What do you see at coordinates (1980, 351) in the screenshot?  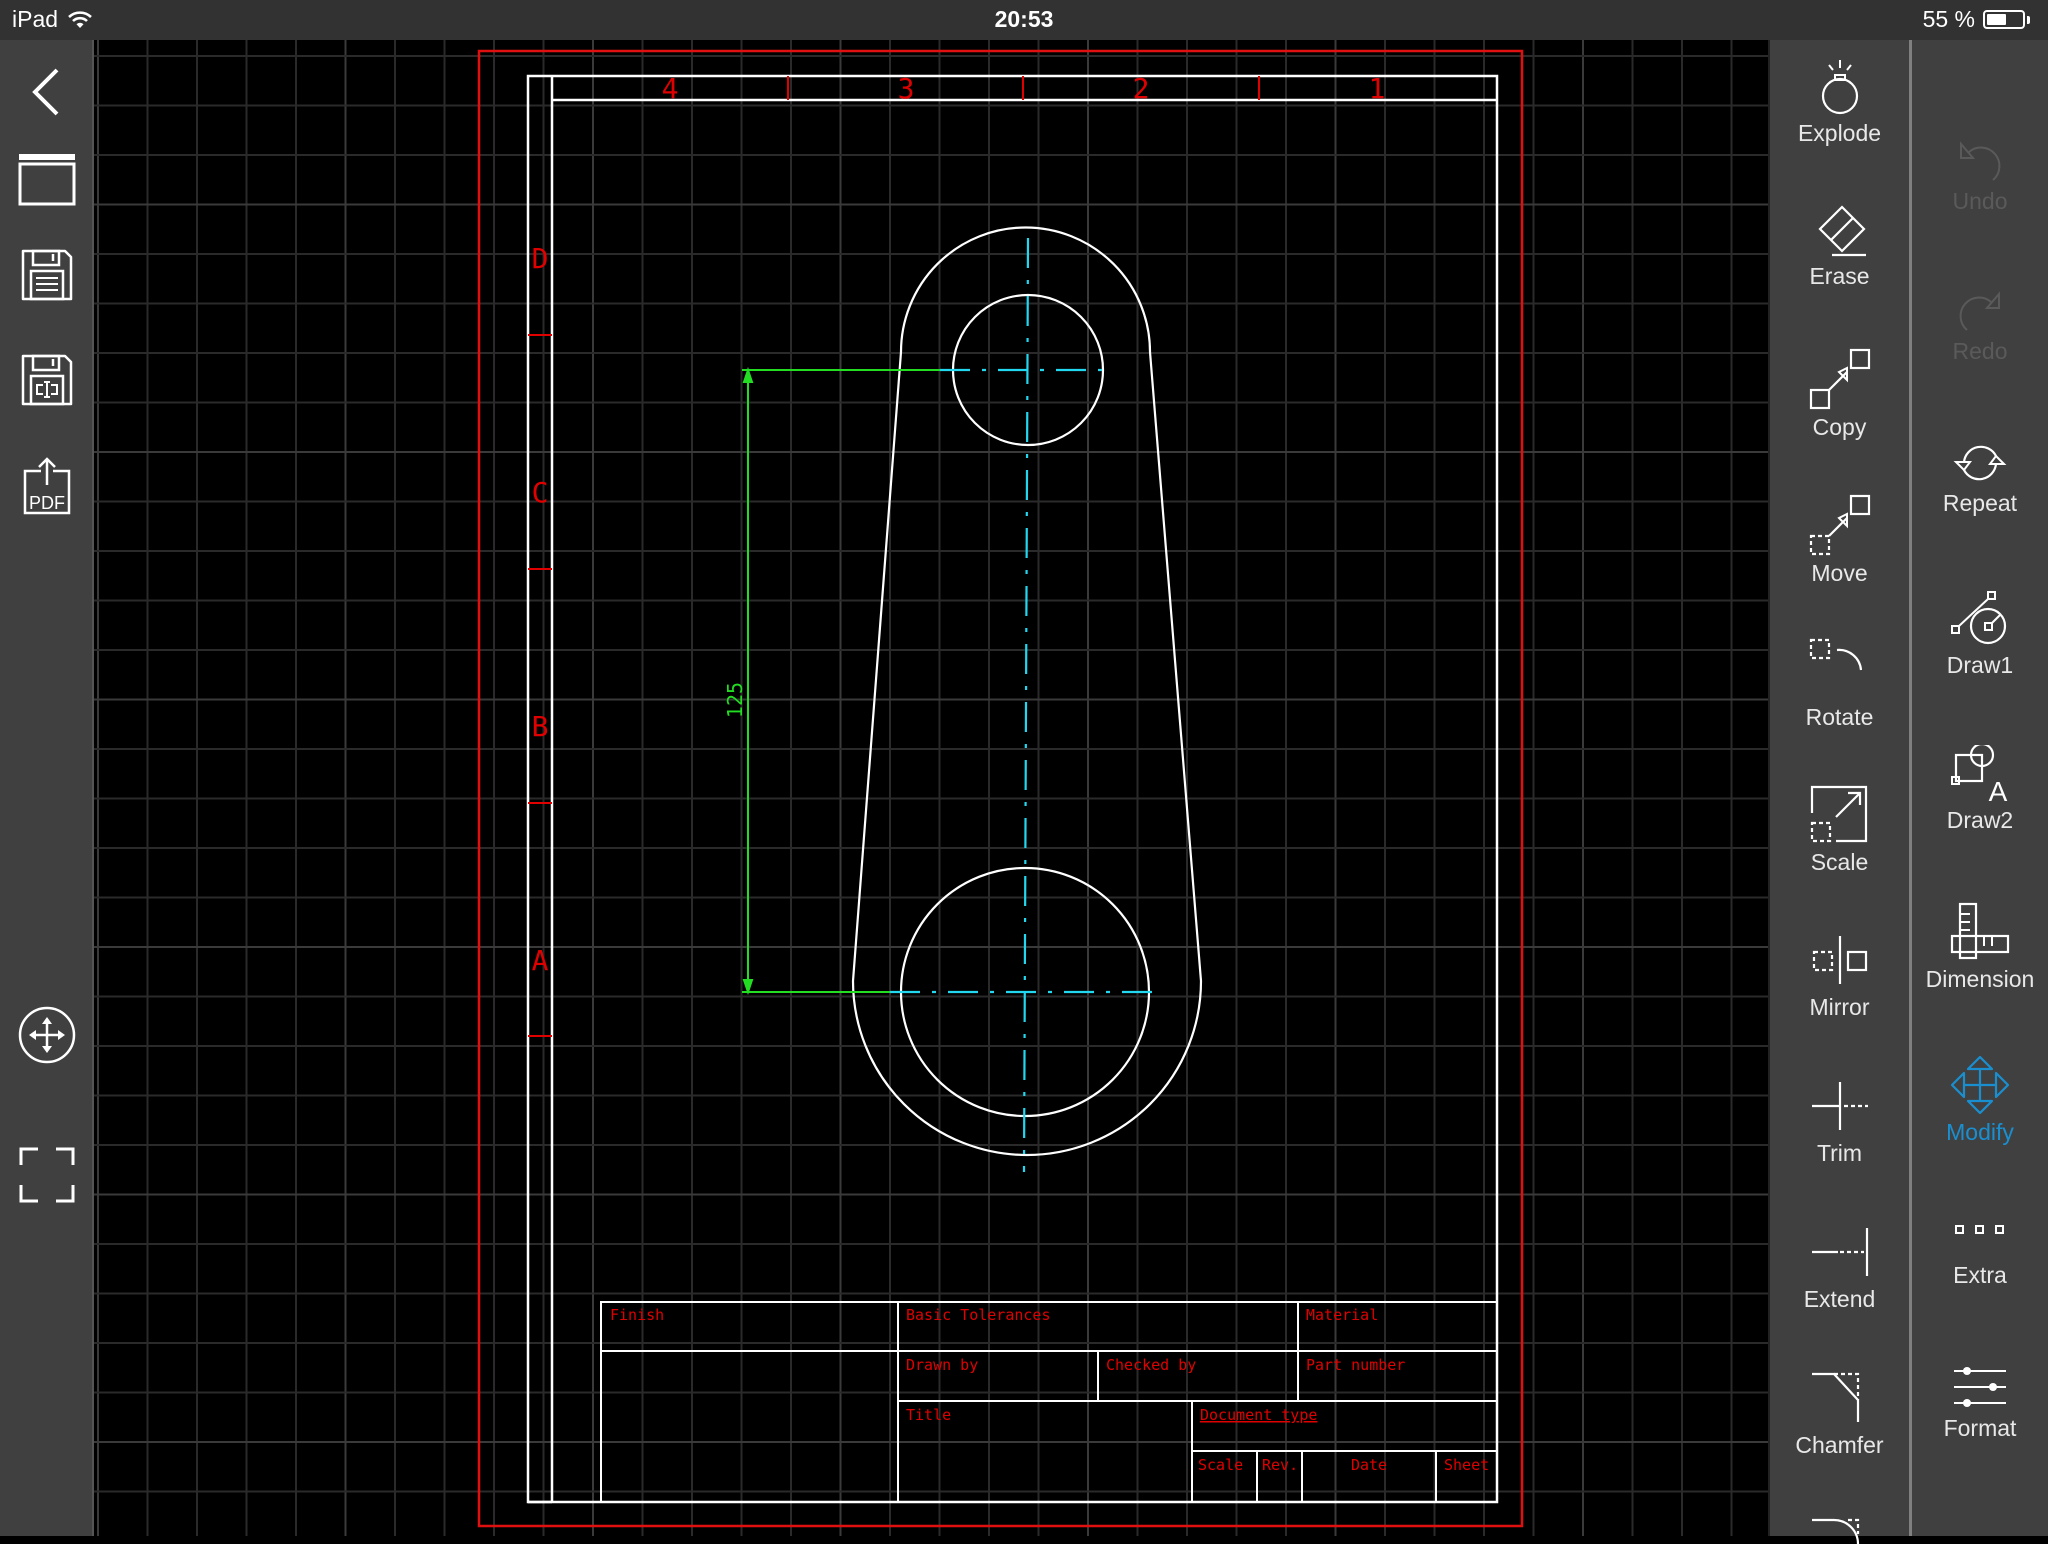 I see `redo-label: Redo` at bounding box center [1980, 351].